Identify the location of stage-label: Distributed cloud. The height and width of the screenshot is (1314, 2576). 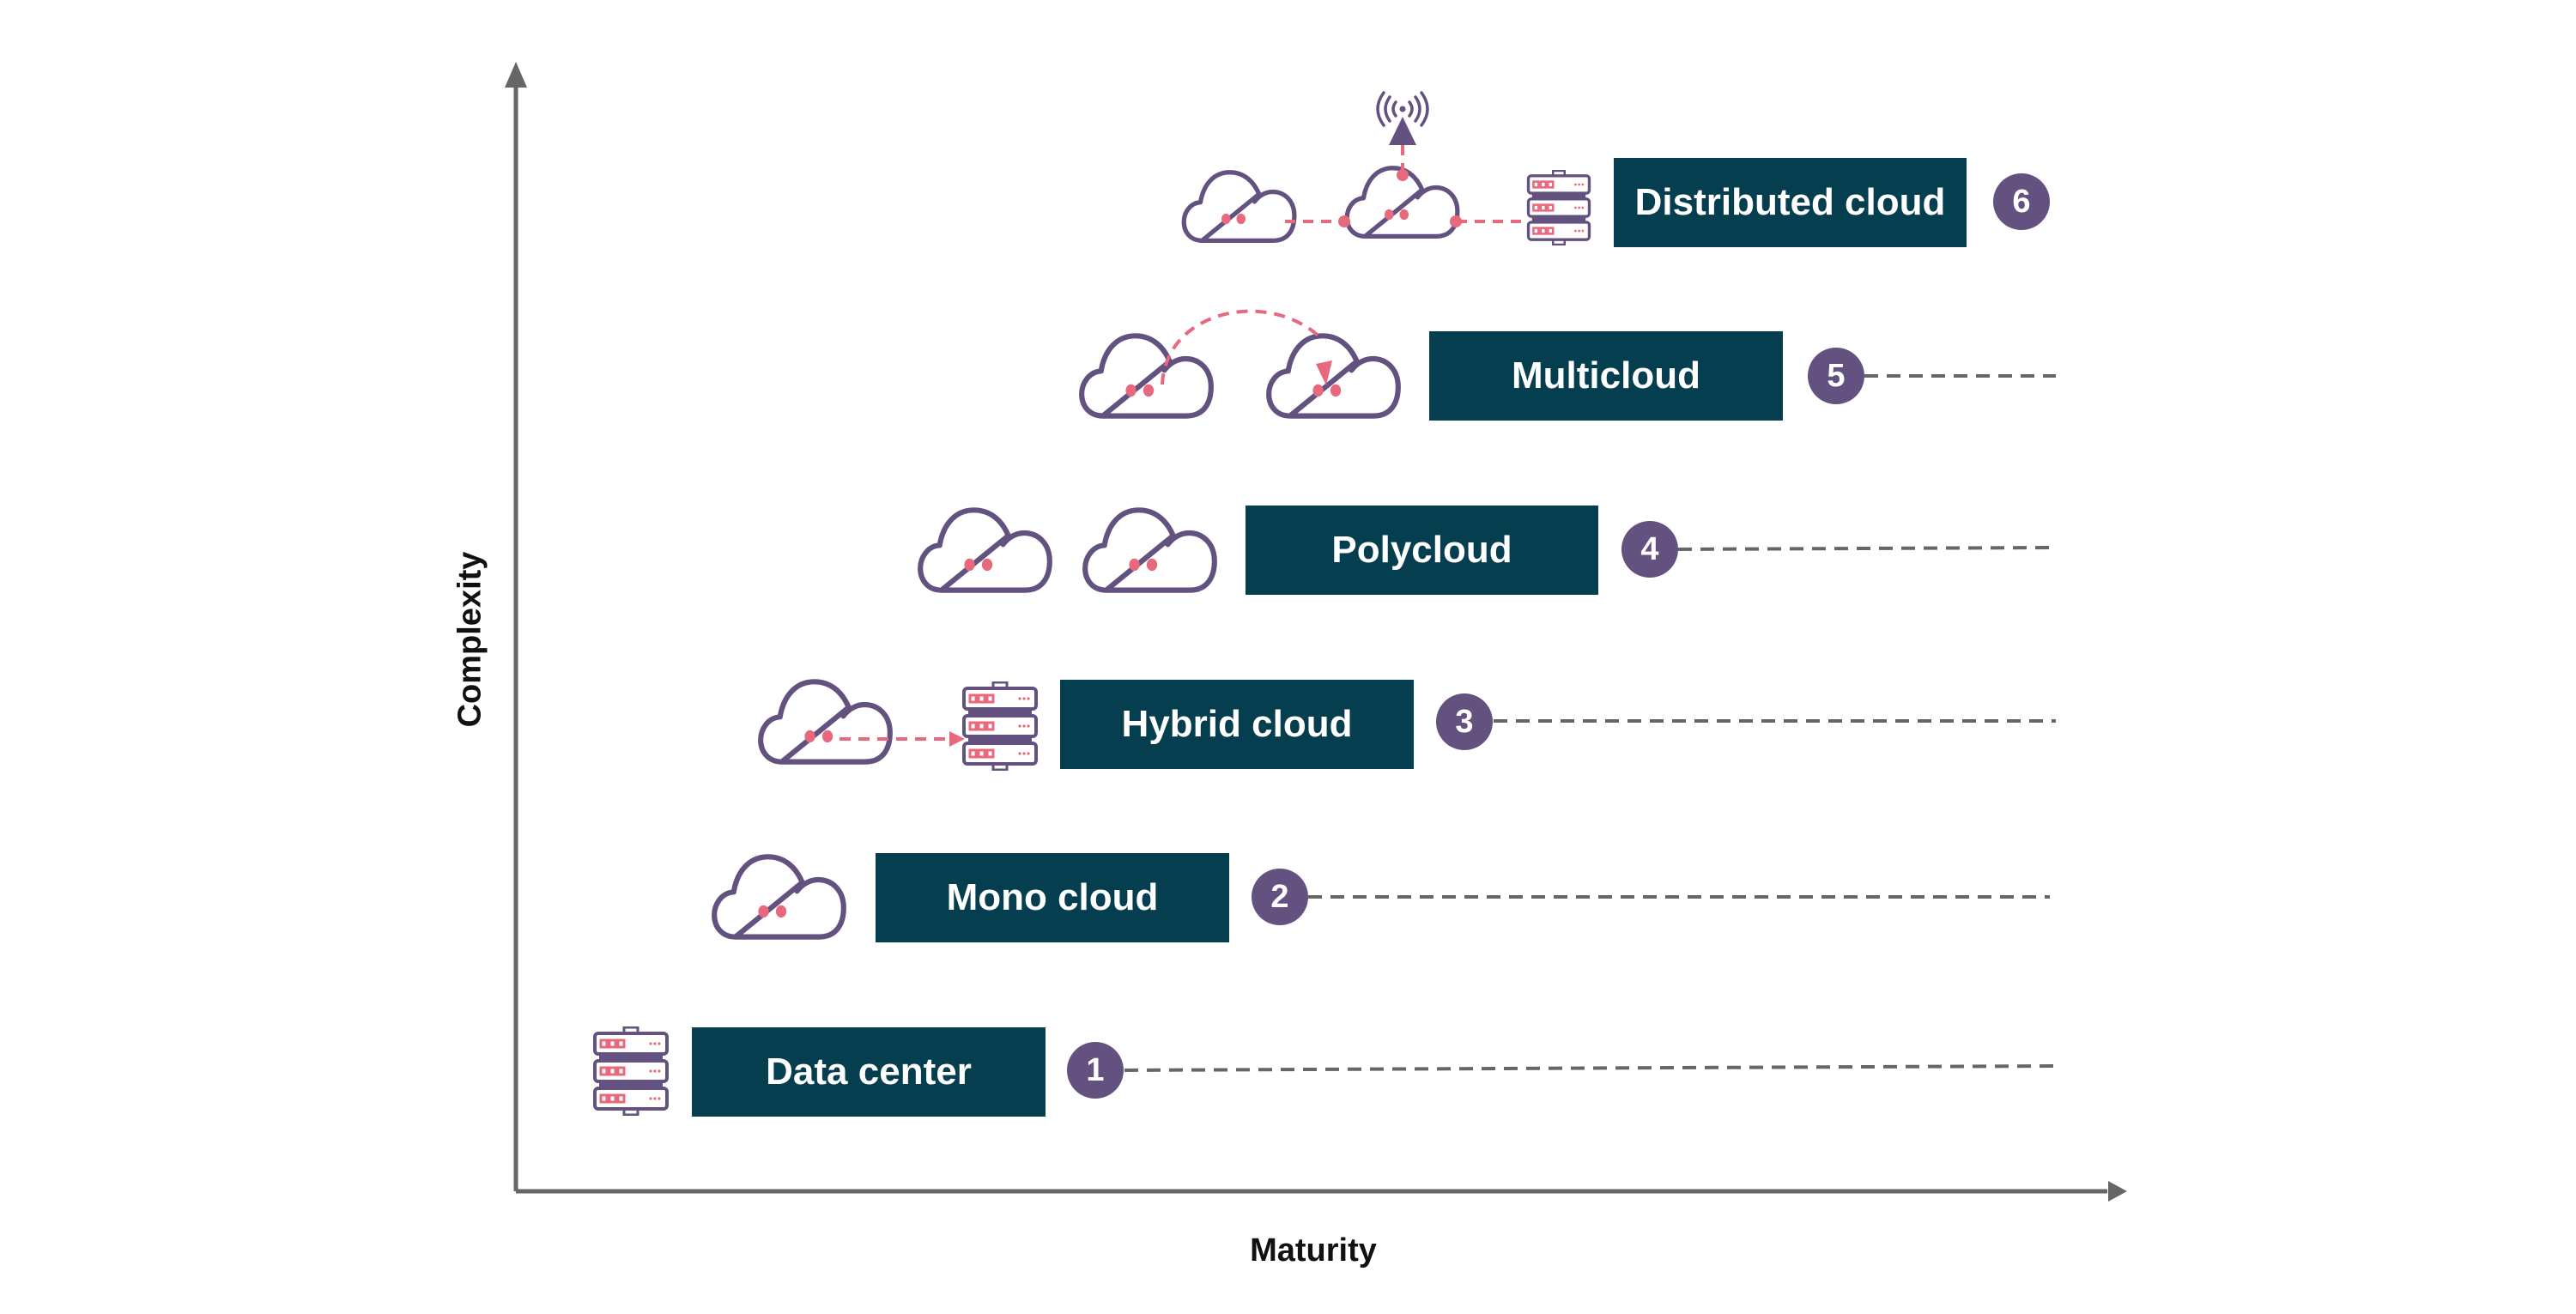
(1790, 202).